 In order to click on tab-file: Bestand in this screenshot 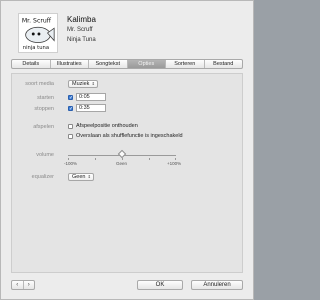, I will do `click(223, 64)`.